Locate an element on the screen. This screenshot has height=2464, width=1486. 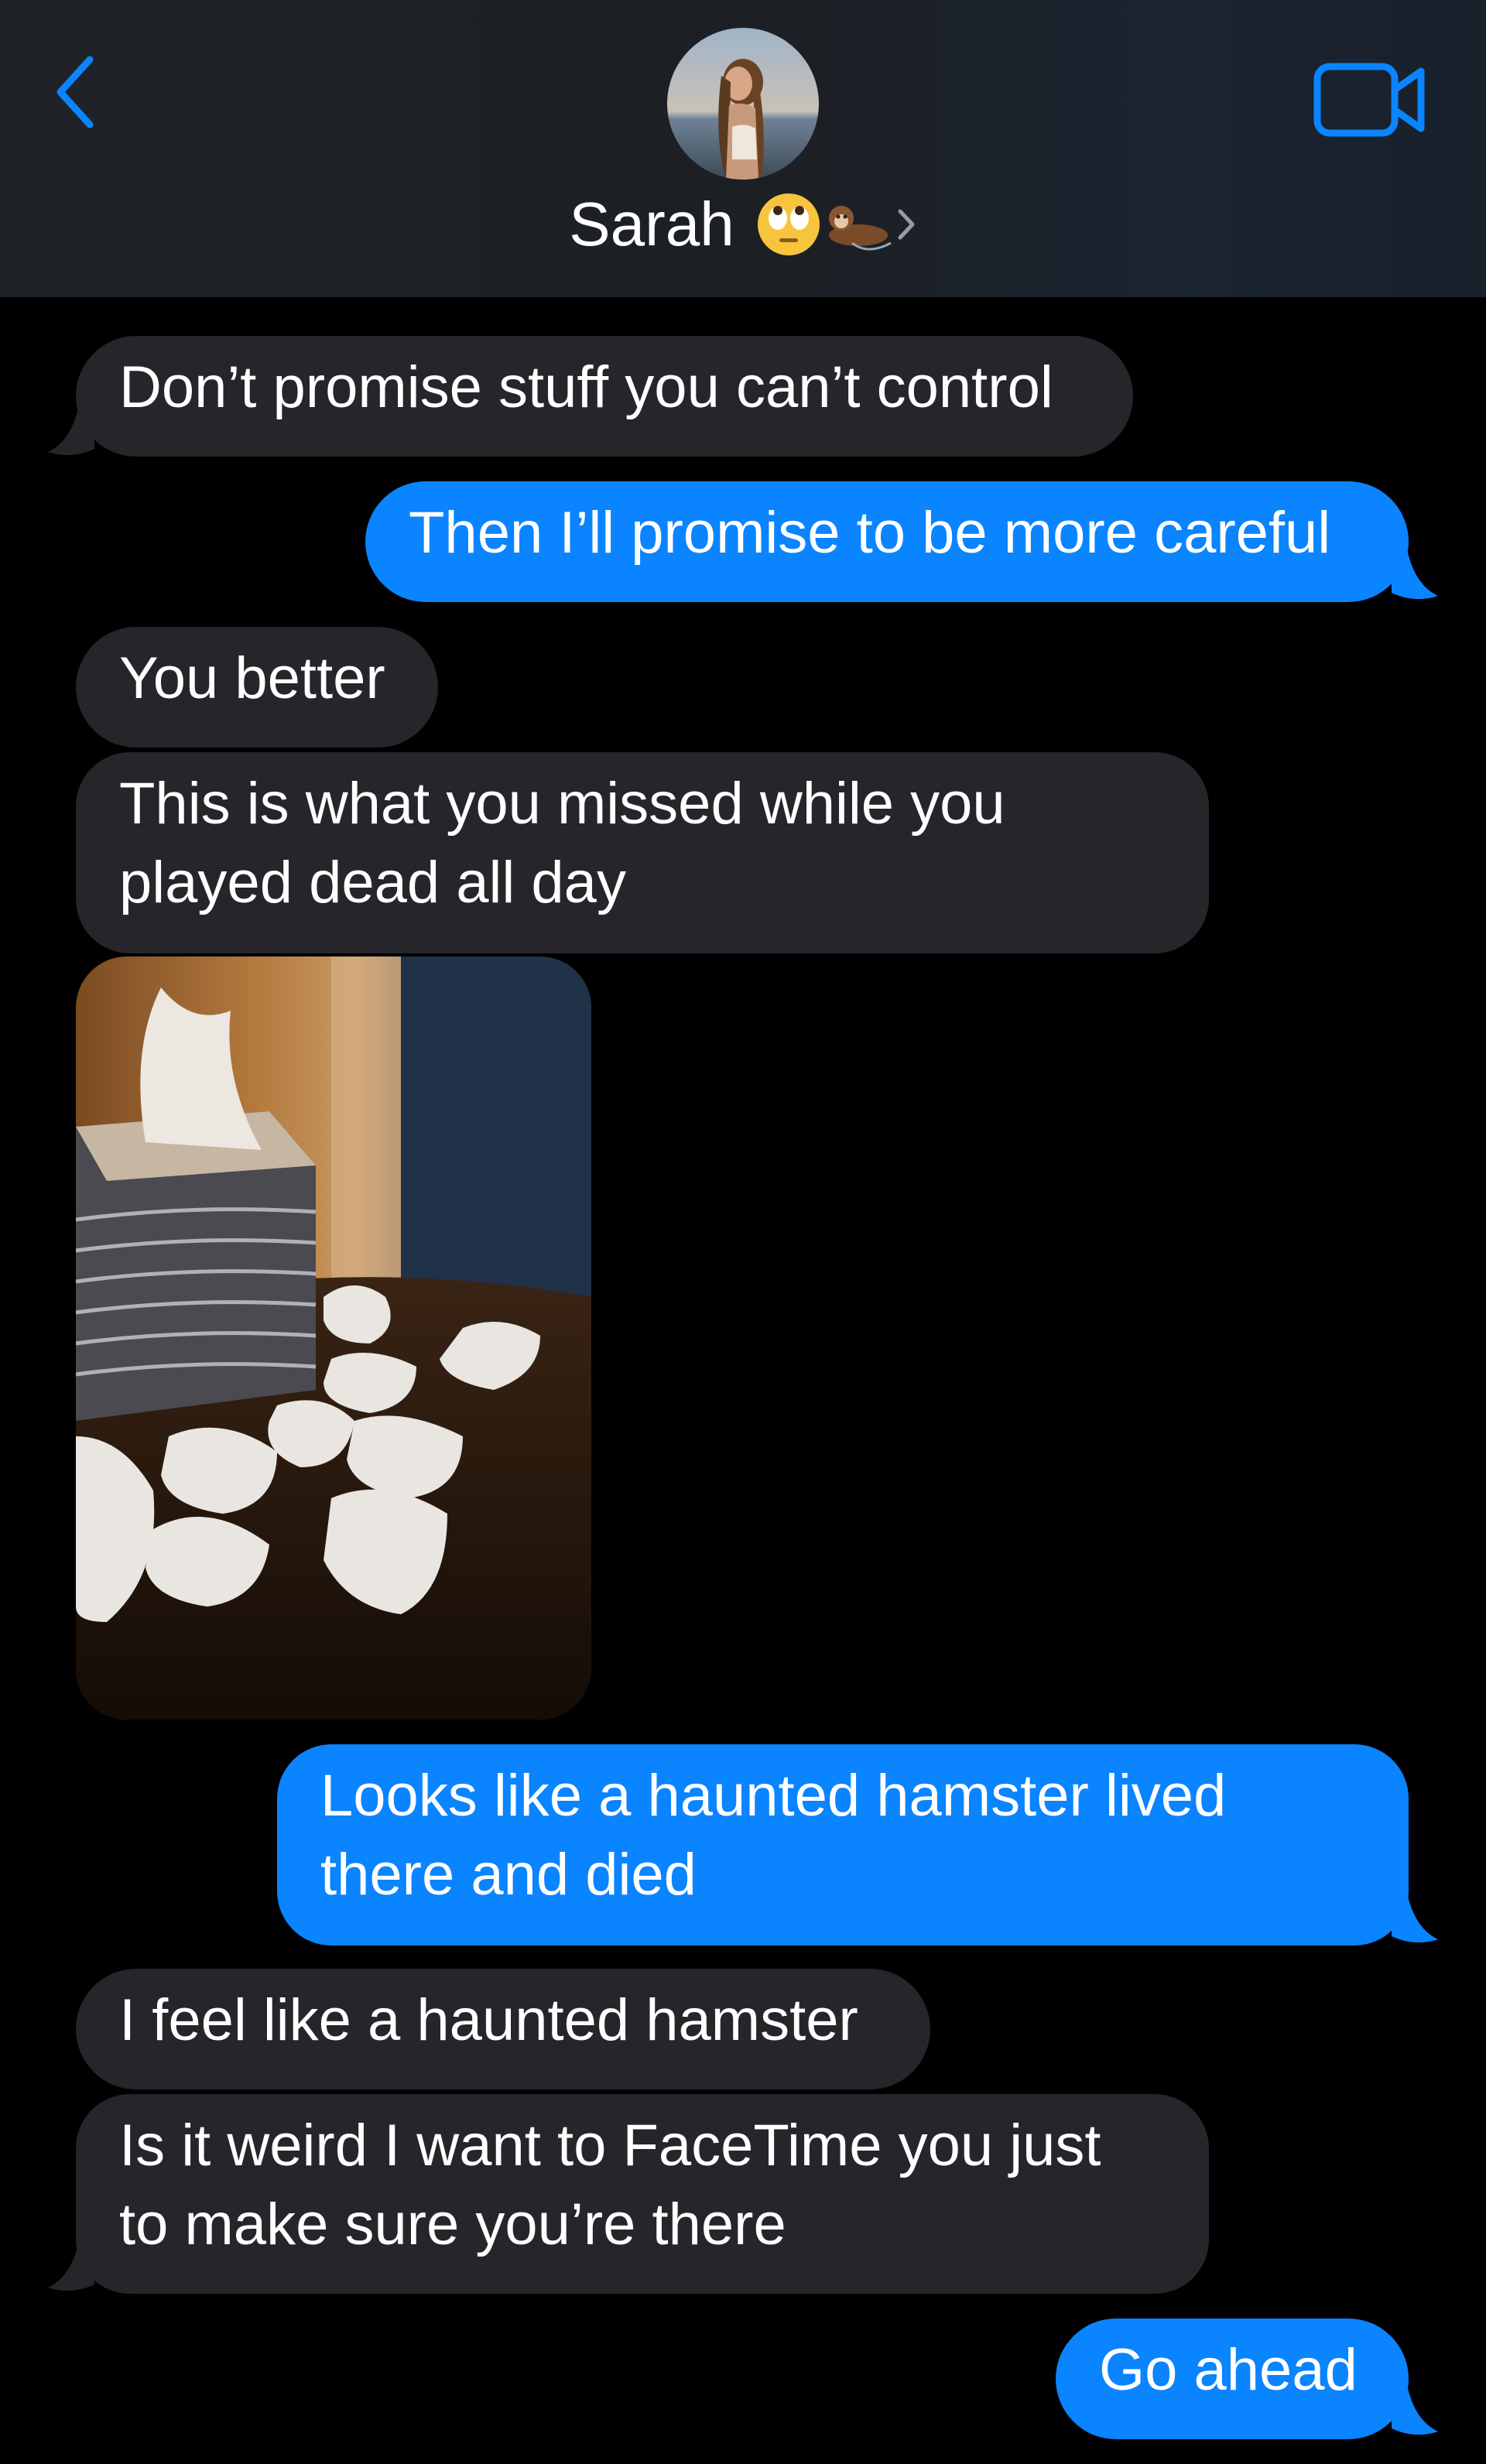
name-emojis is located at coordinates (836, 224).